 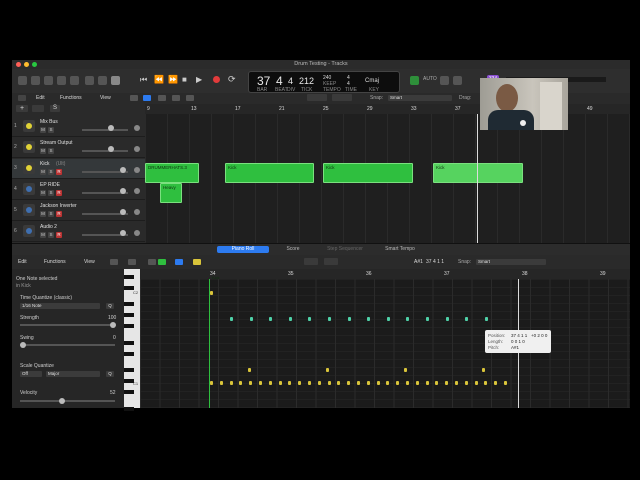 I want to click on swing-slider-handle, so click(x=23, y=345).